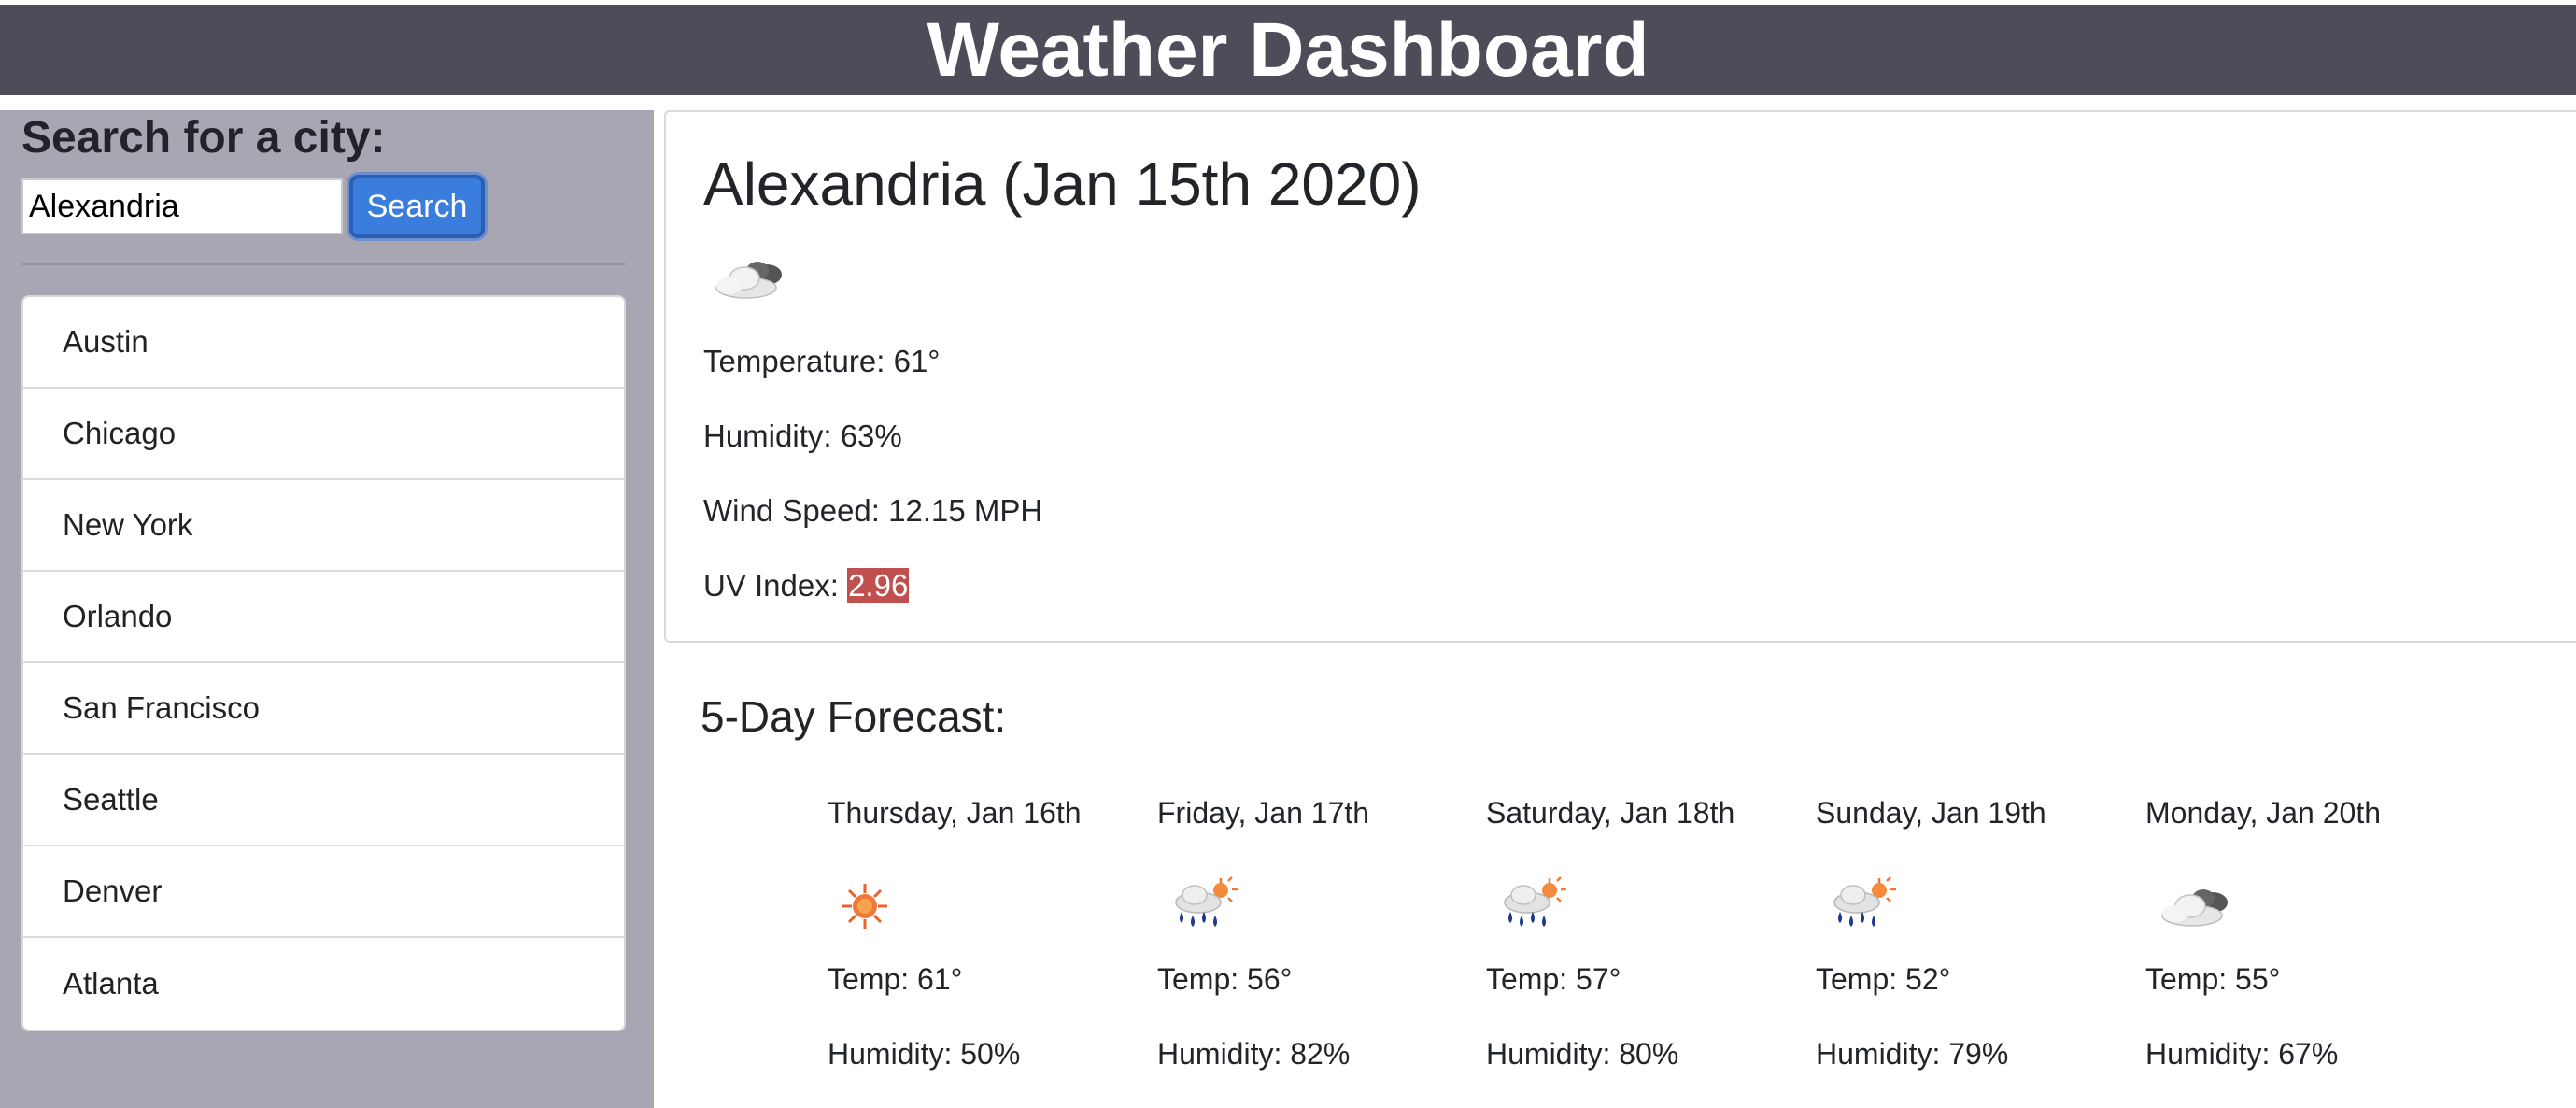 The width and height of the screenshot is (2576, 1108). What do you see at coordinates (323, 984) in the screenshot?
I see `city-item-atlanta: Atlanta` at bounding box center [323, 984].